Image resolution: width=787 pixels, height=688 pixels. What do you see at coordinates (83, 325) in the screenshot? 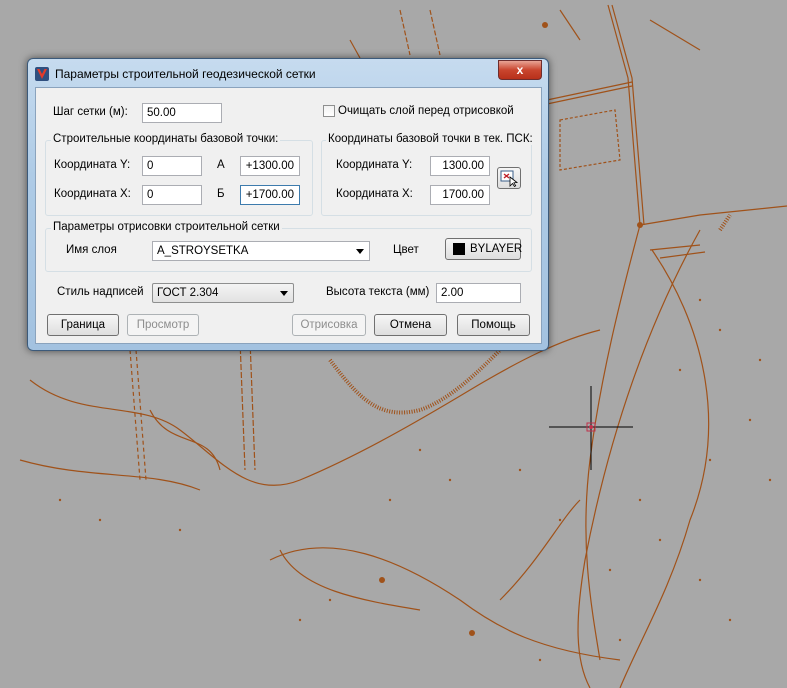
I see `border-button: Граница` at bounding box center [83, 325].